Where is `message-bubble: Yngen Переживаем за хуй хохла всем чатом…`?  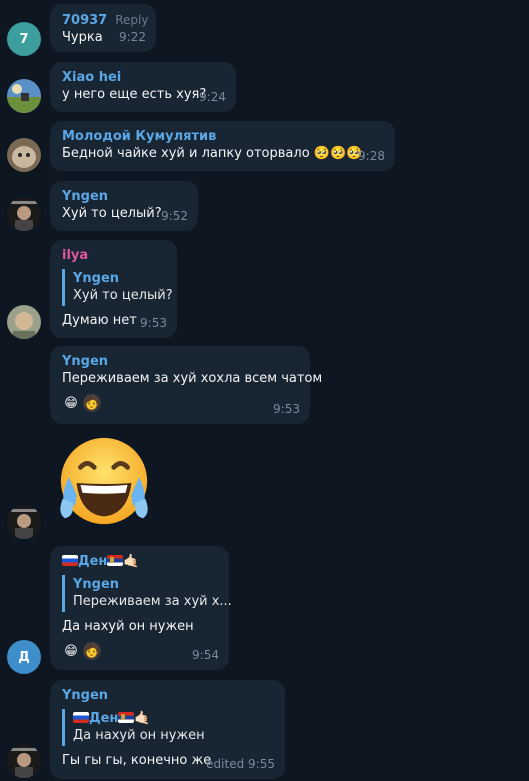 message-bubble: Yngen Переживаем за хуй хохла всем чатом… is located at coordinates (186, 385).